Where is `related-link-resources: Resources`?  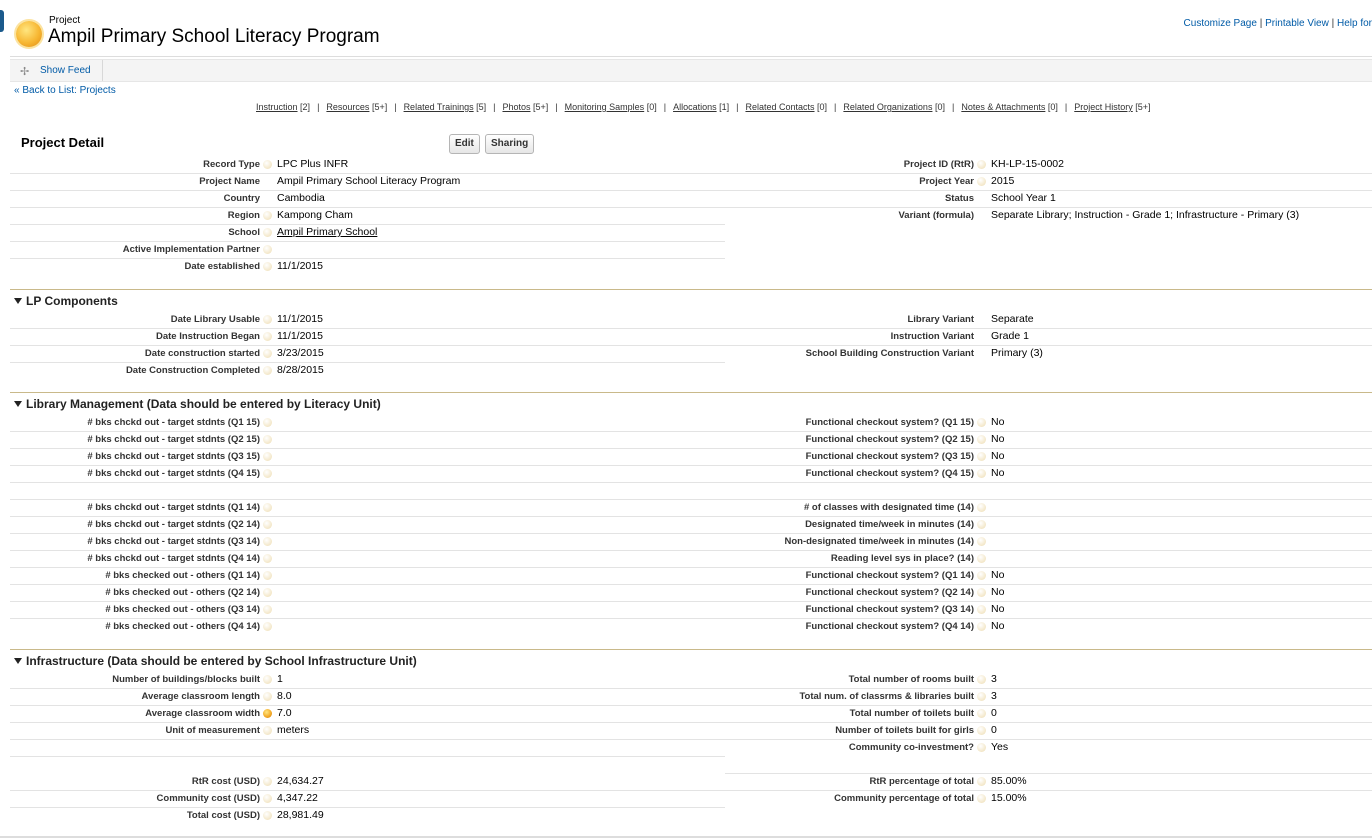 related-link-resources: Resources is located at coordinates (347, 107).